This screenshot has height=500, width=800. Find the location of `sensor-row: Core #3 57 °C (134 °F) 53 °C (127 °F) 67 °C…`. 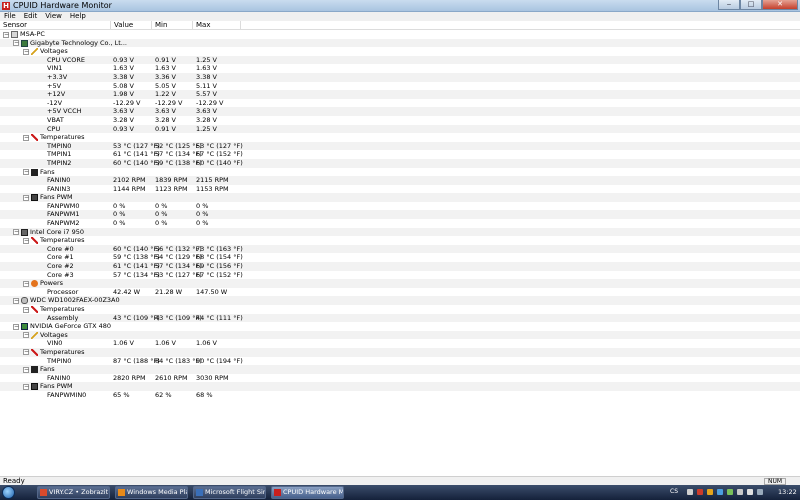

sensor-row: Core #3 57 °C (134 °F) 53 °C (127 °F) 67 °C… is located at coordinates (400, 275).